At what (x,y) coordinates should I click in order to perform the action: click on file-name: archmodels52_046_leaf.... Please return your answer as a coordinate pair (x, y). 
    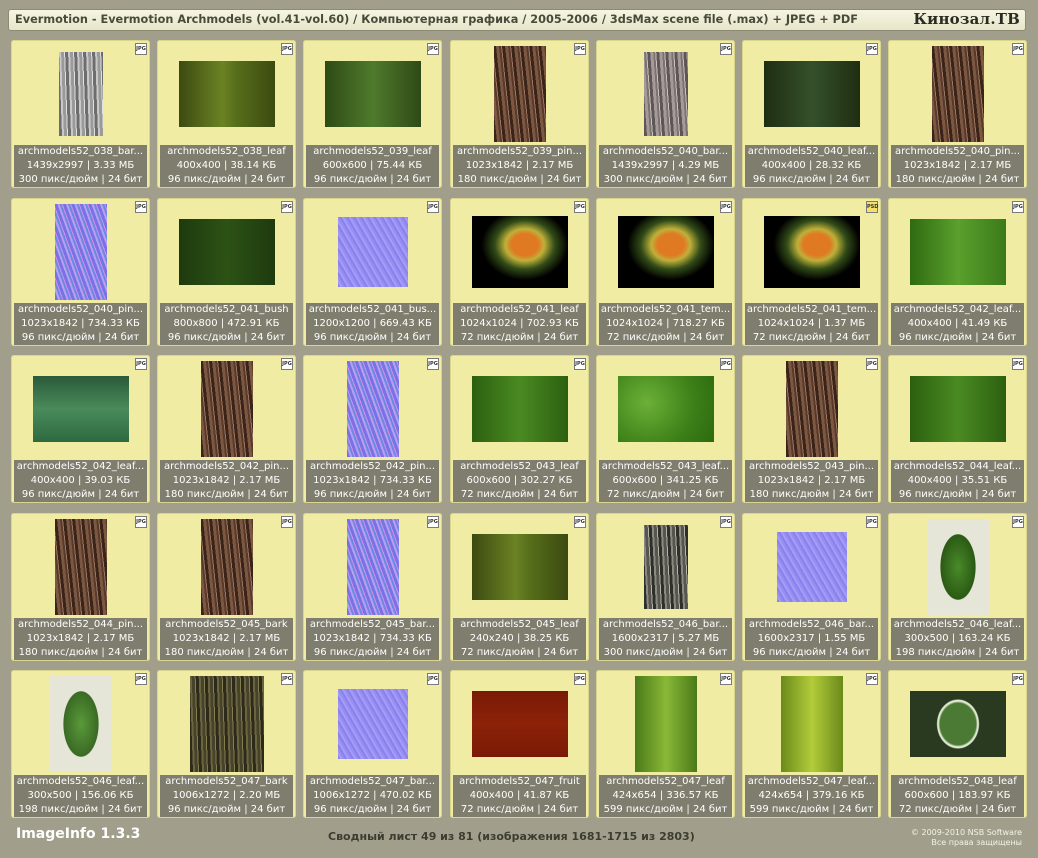
    Looking at the image, I should click on (80, 781).